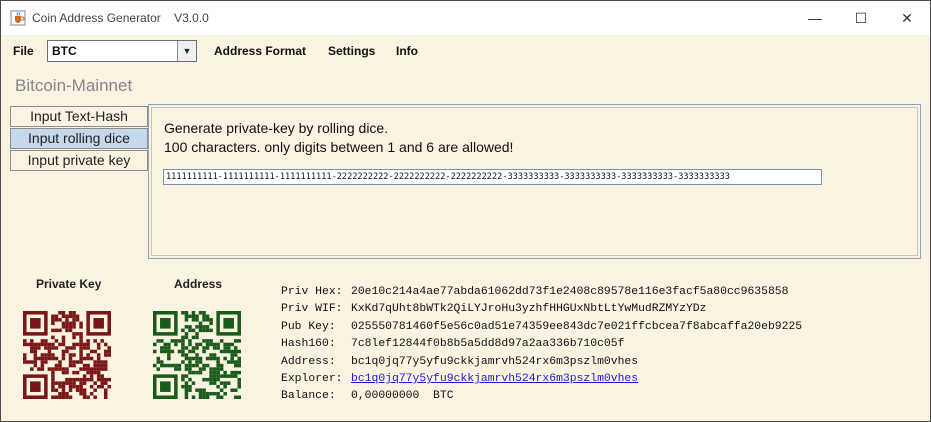  Describe the element at coordinates (198, 284) in the screenshot. I see `address-qr-label: Address` at that location.